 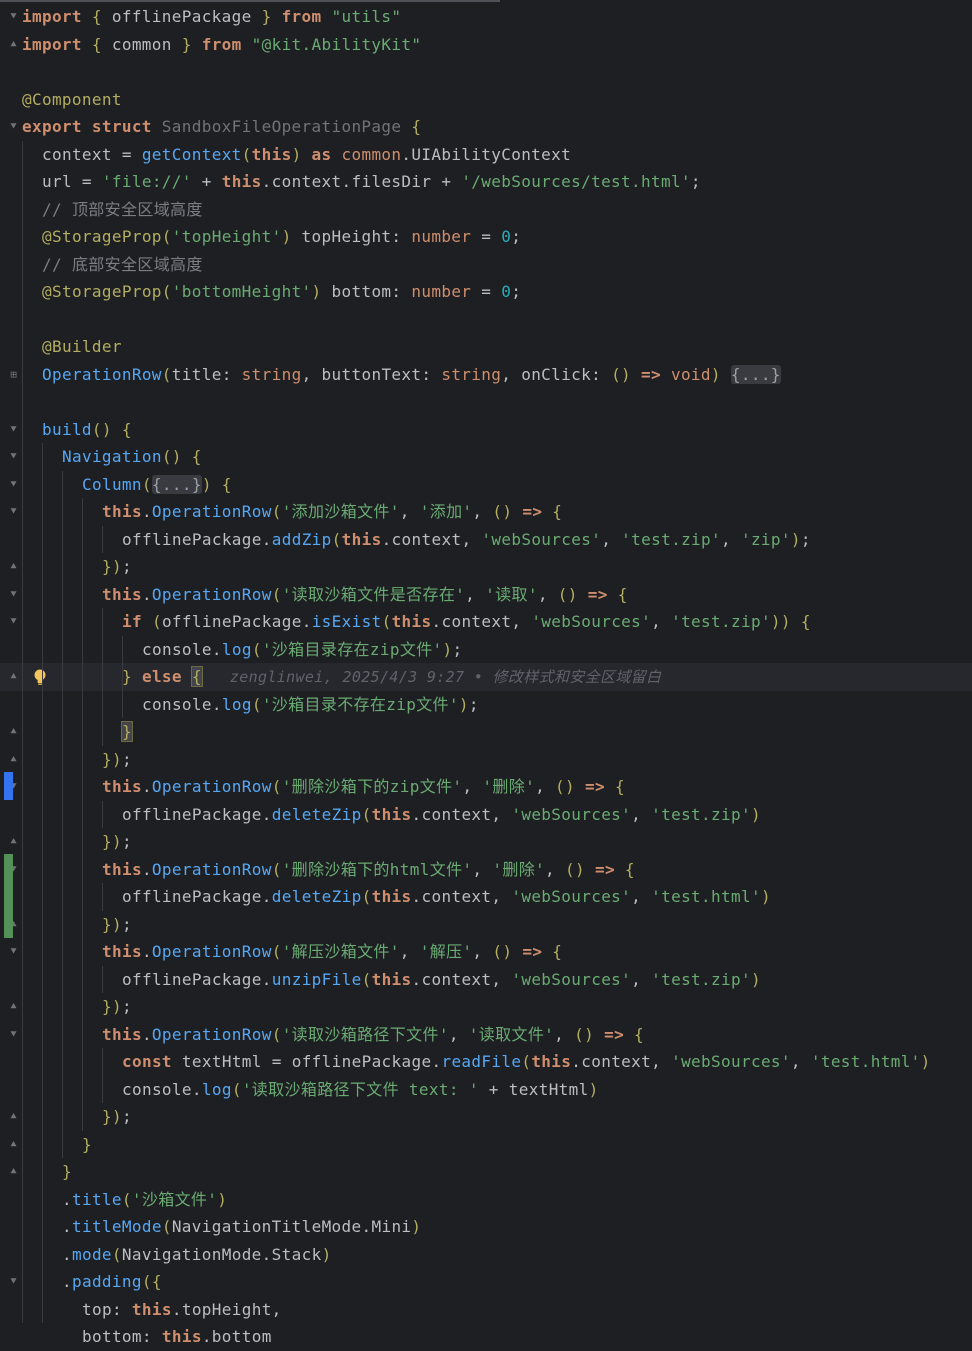 What do you see at coordinates (122, 704) in the screenshot?
I see `indent-guide` at bounding box center [122, 704].